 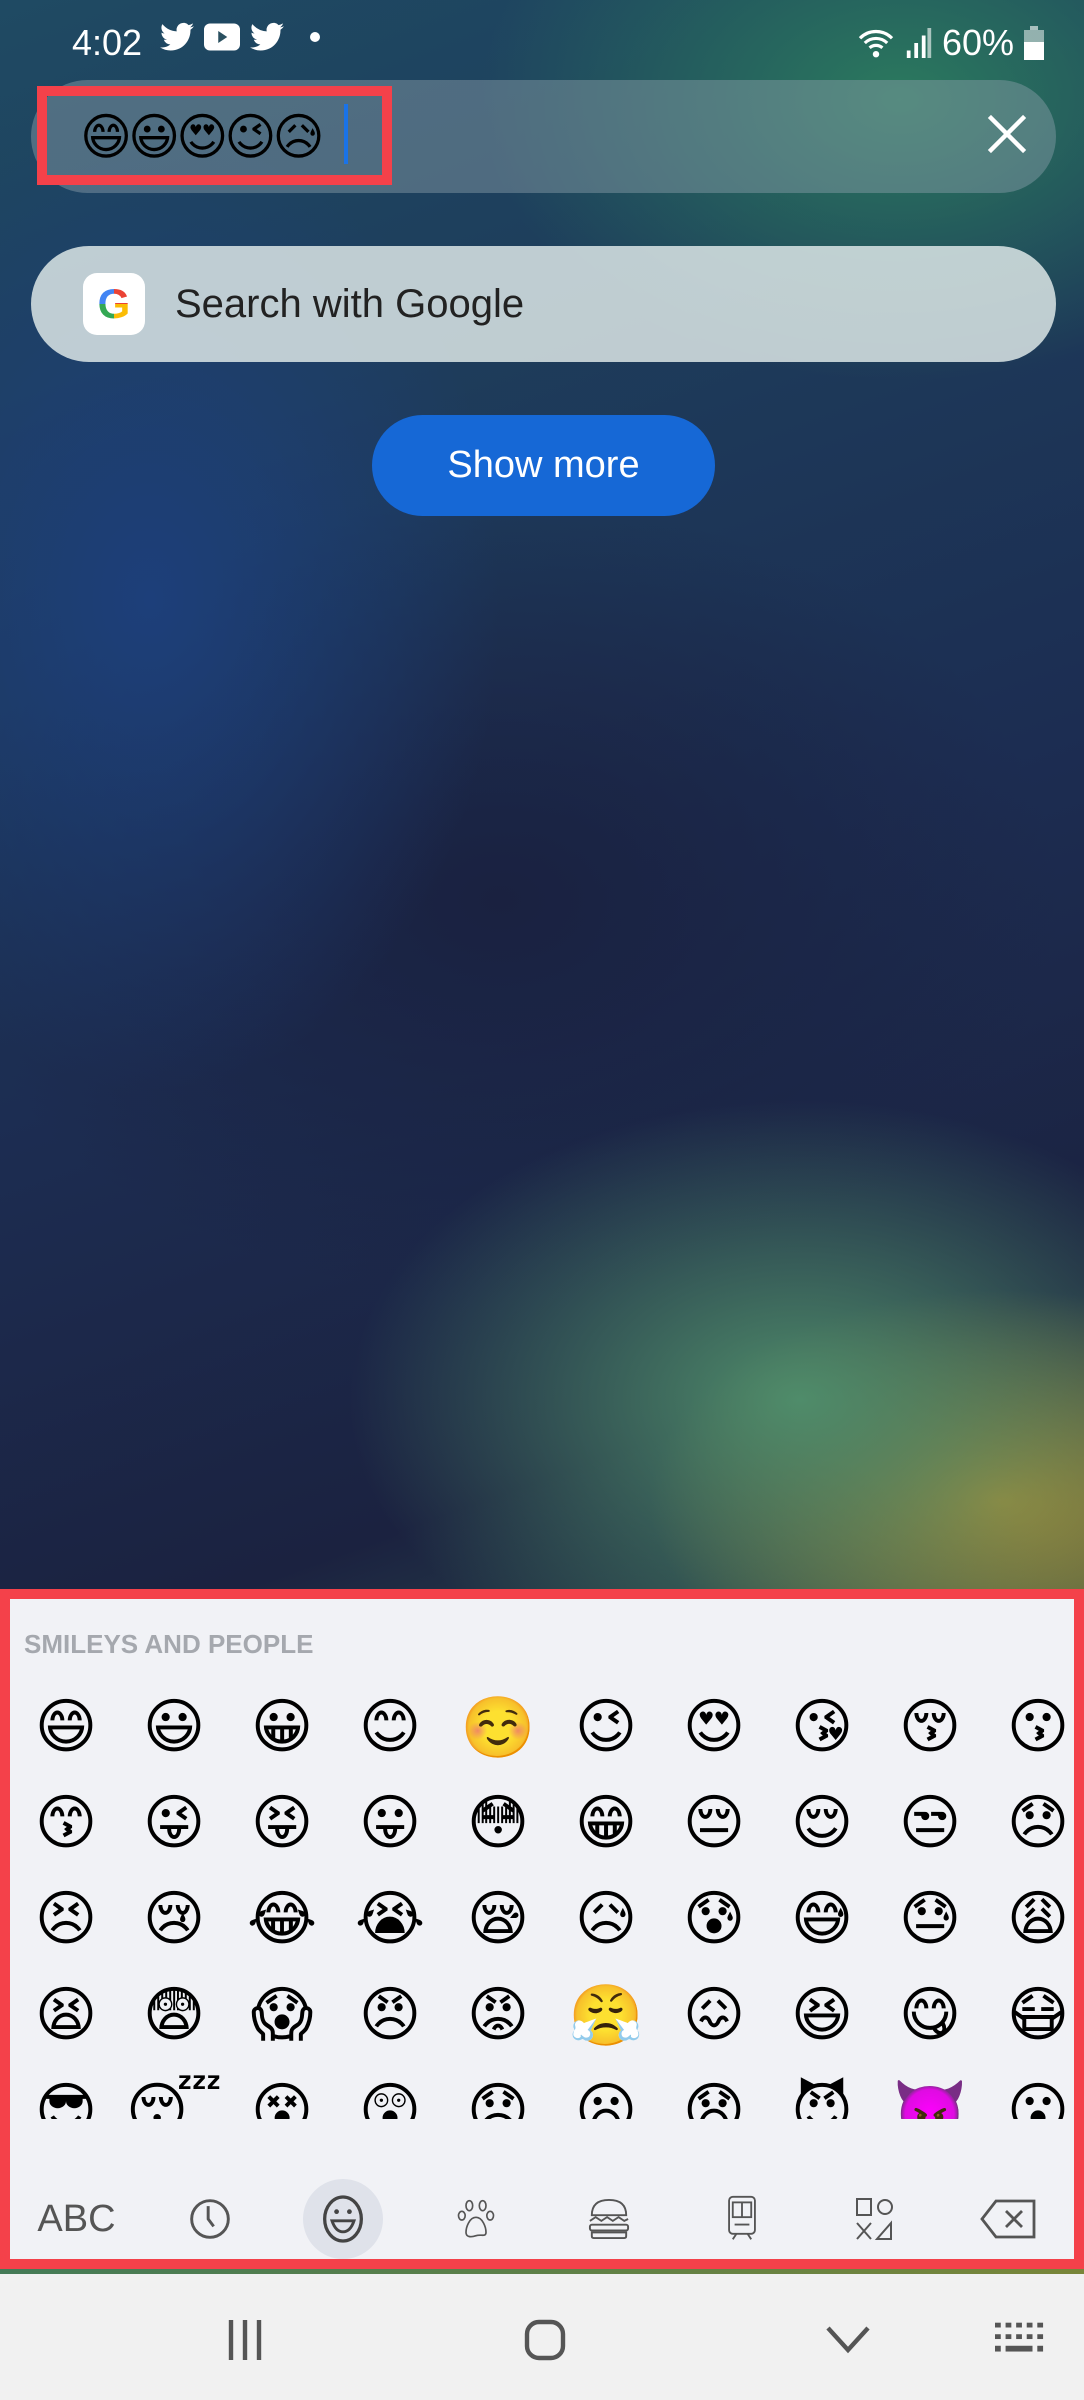 I want to click on emoji-key: 😀, so click(x=282, y=1727).